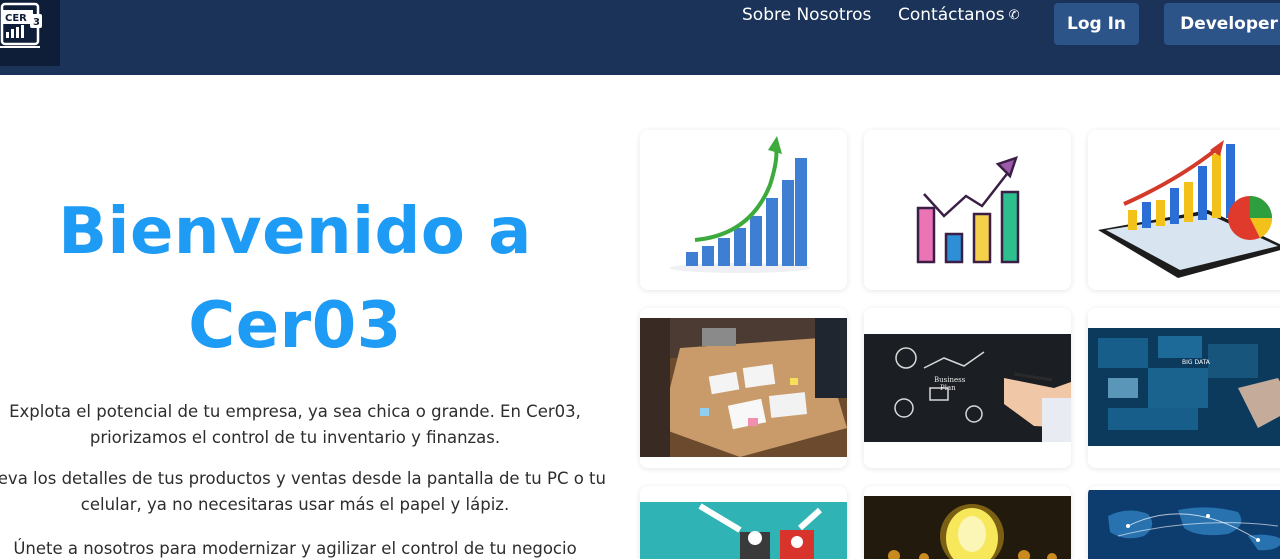  What do you see at coordinates (950, 380) in the screenshot?
I see `sketch-label-business: Business` at bounding box center [950, 380].